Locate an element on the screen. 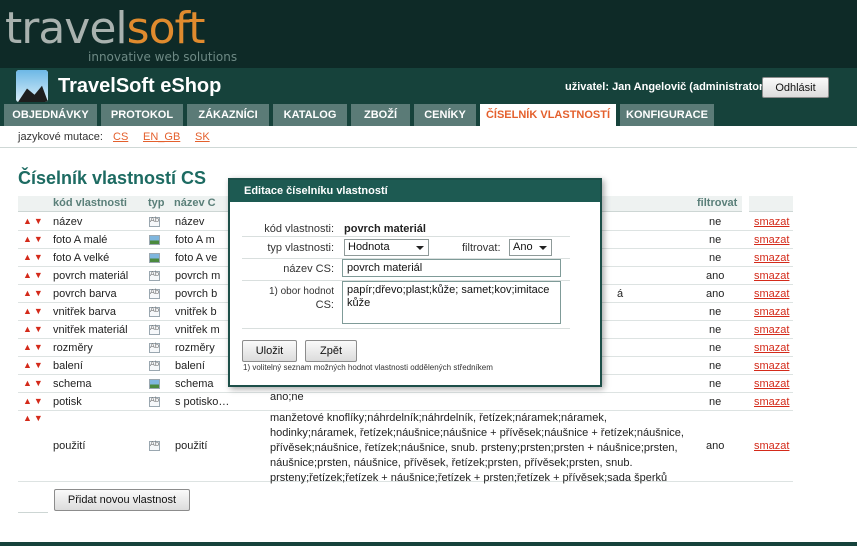 The height and width of the screenshot is (546, 857). lang-link-cs: CS is located at coordinates (120, 137).